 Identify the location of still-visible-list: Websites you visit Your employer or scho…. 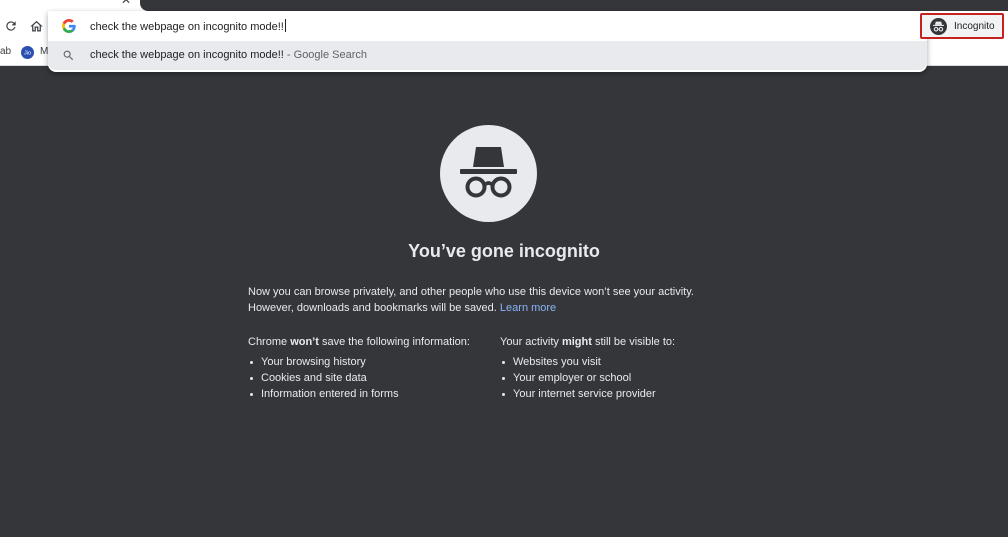
(587, 378).